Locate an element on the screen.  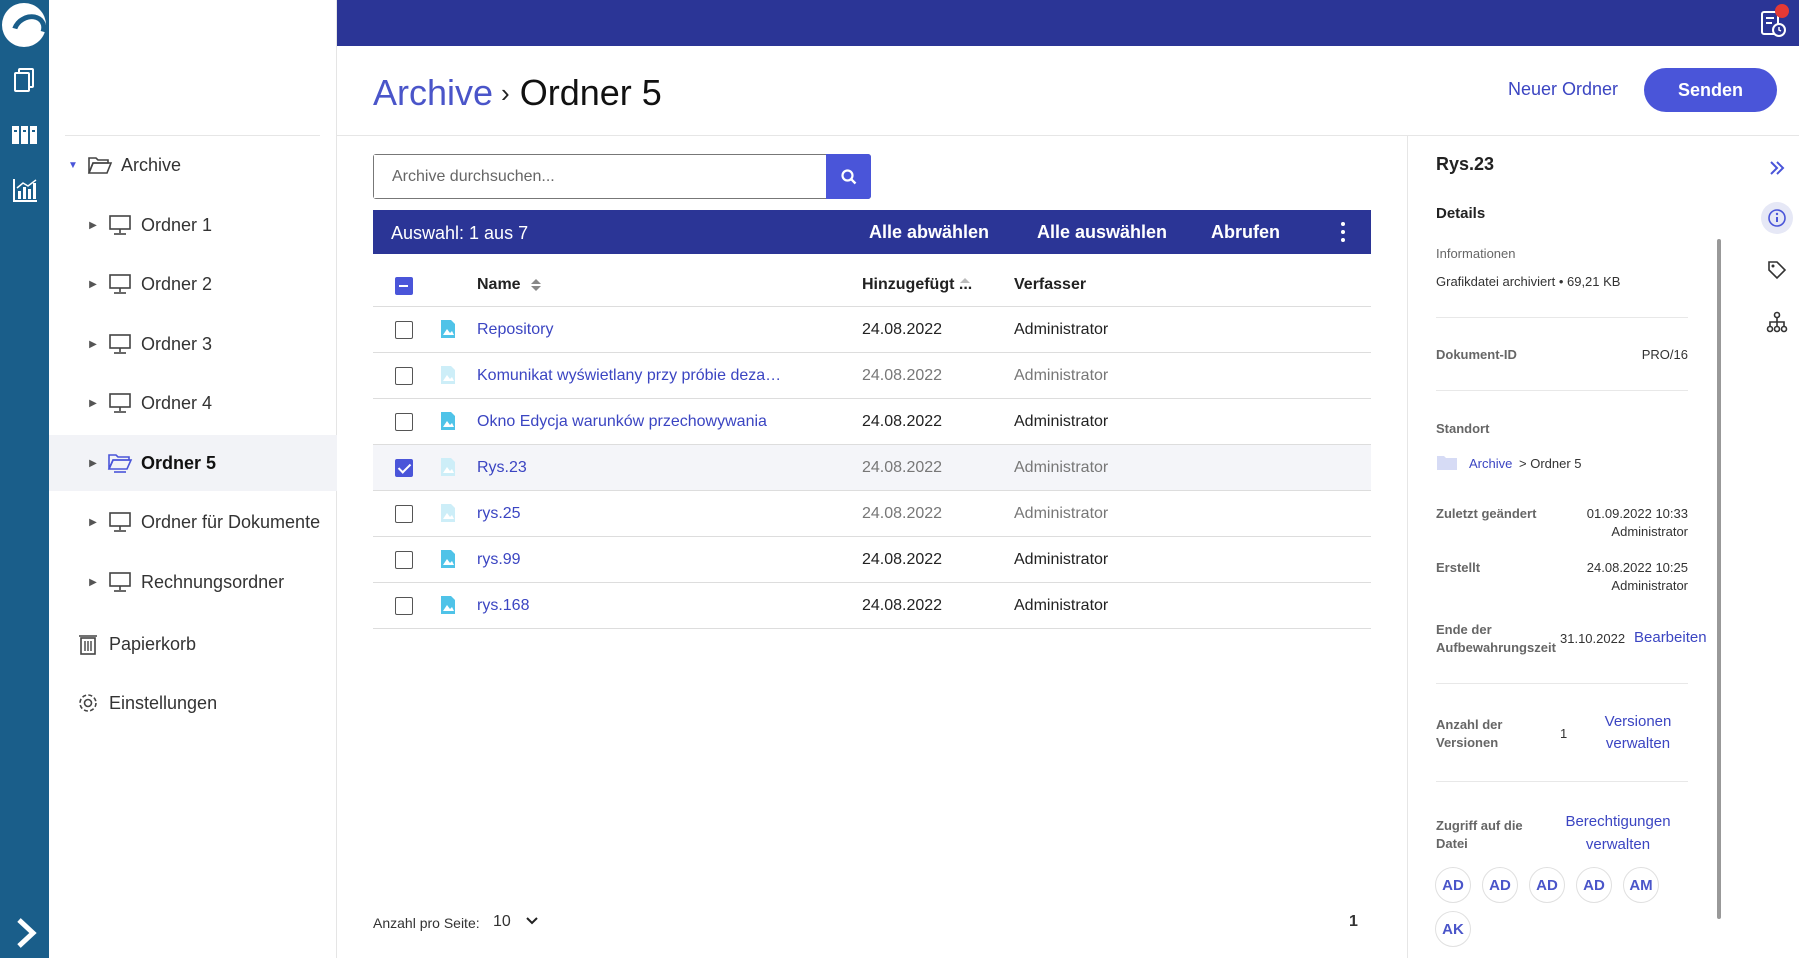
sidebar-item-label: Ordner 2 is located at coordinates (177, 283).